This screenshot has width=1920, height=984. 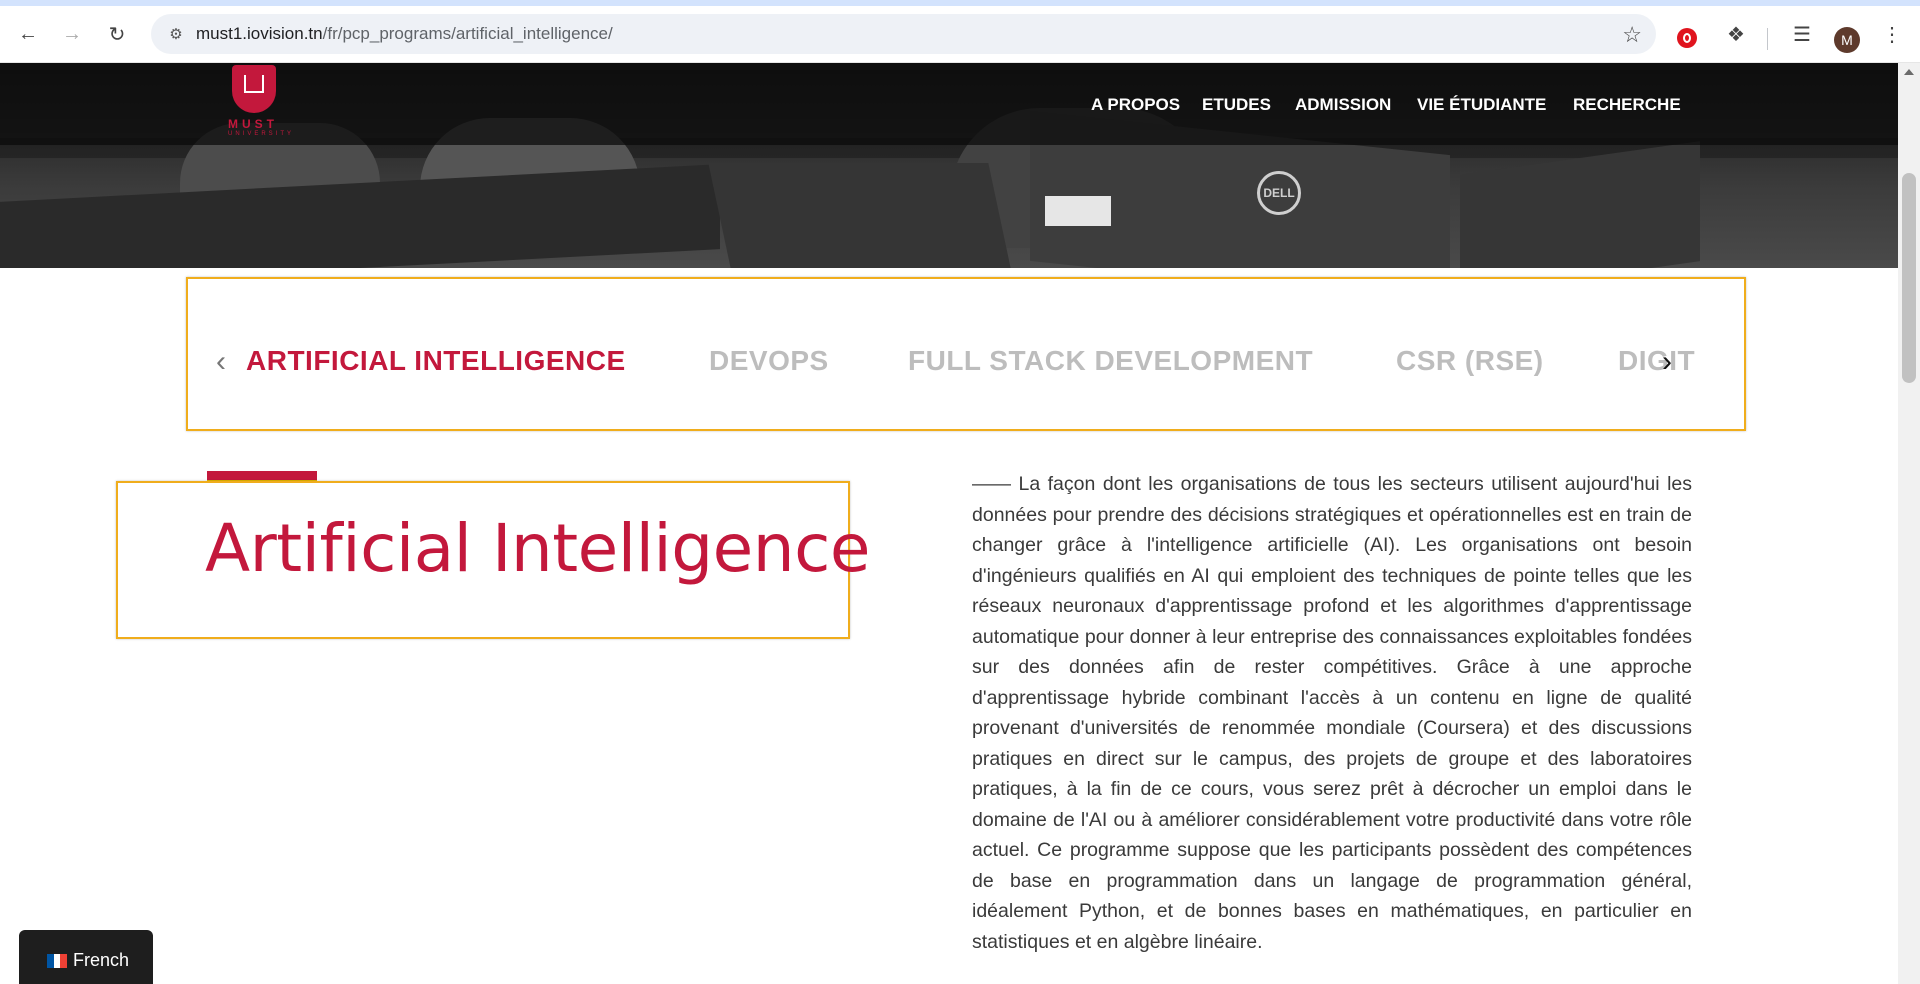 What do you see at coordinates (860, 215) in the screenshot?
I see `hero-monitor` at bounding box center [860, 215].